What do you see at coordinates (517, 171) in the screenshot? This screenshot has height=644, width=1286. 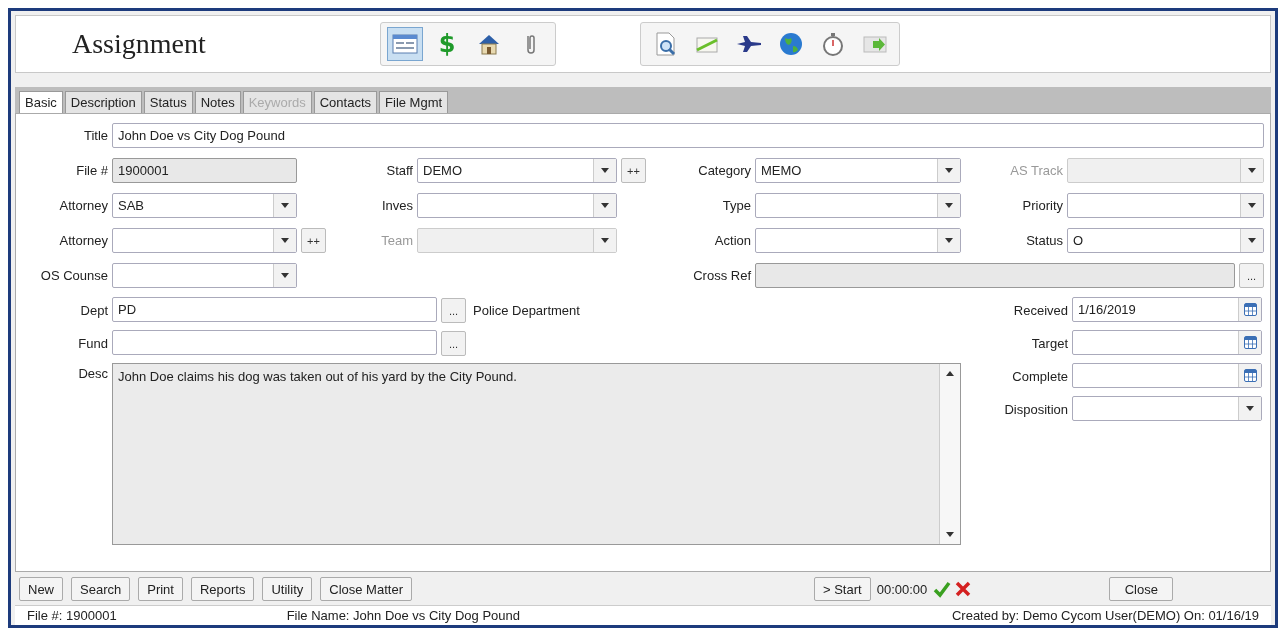 I see `dropdown-field: DEMO` at bounding box center [517, 171].